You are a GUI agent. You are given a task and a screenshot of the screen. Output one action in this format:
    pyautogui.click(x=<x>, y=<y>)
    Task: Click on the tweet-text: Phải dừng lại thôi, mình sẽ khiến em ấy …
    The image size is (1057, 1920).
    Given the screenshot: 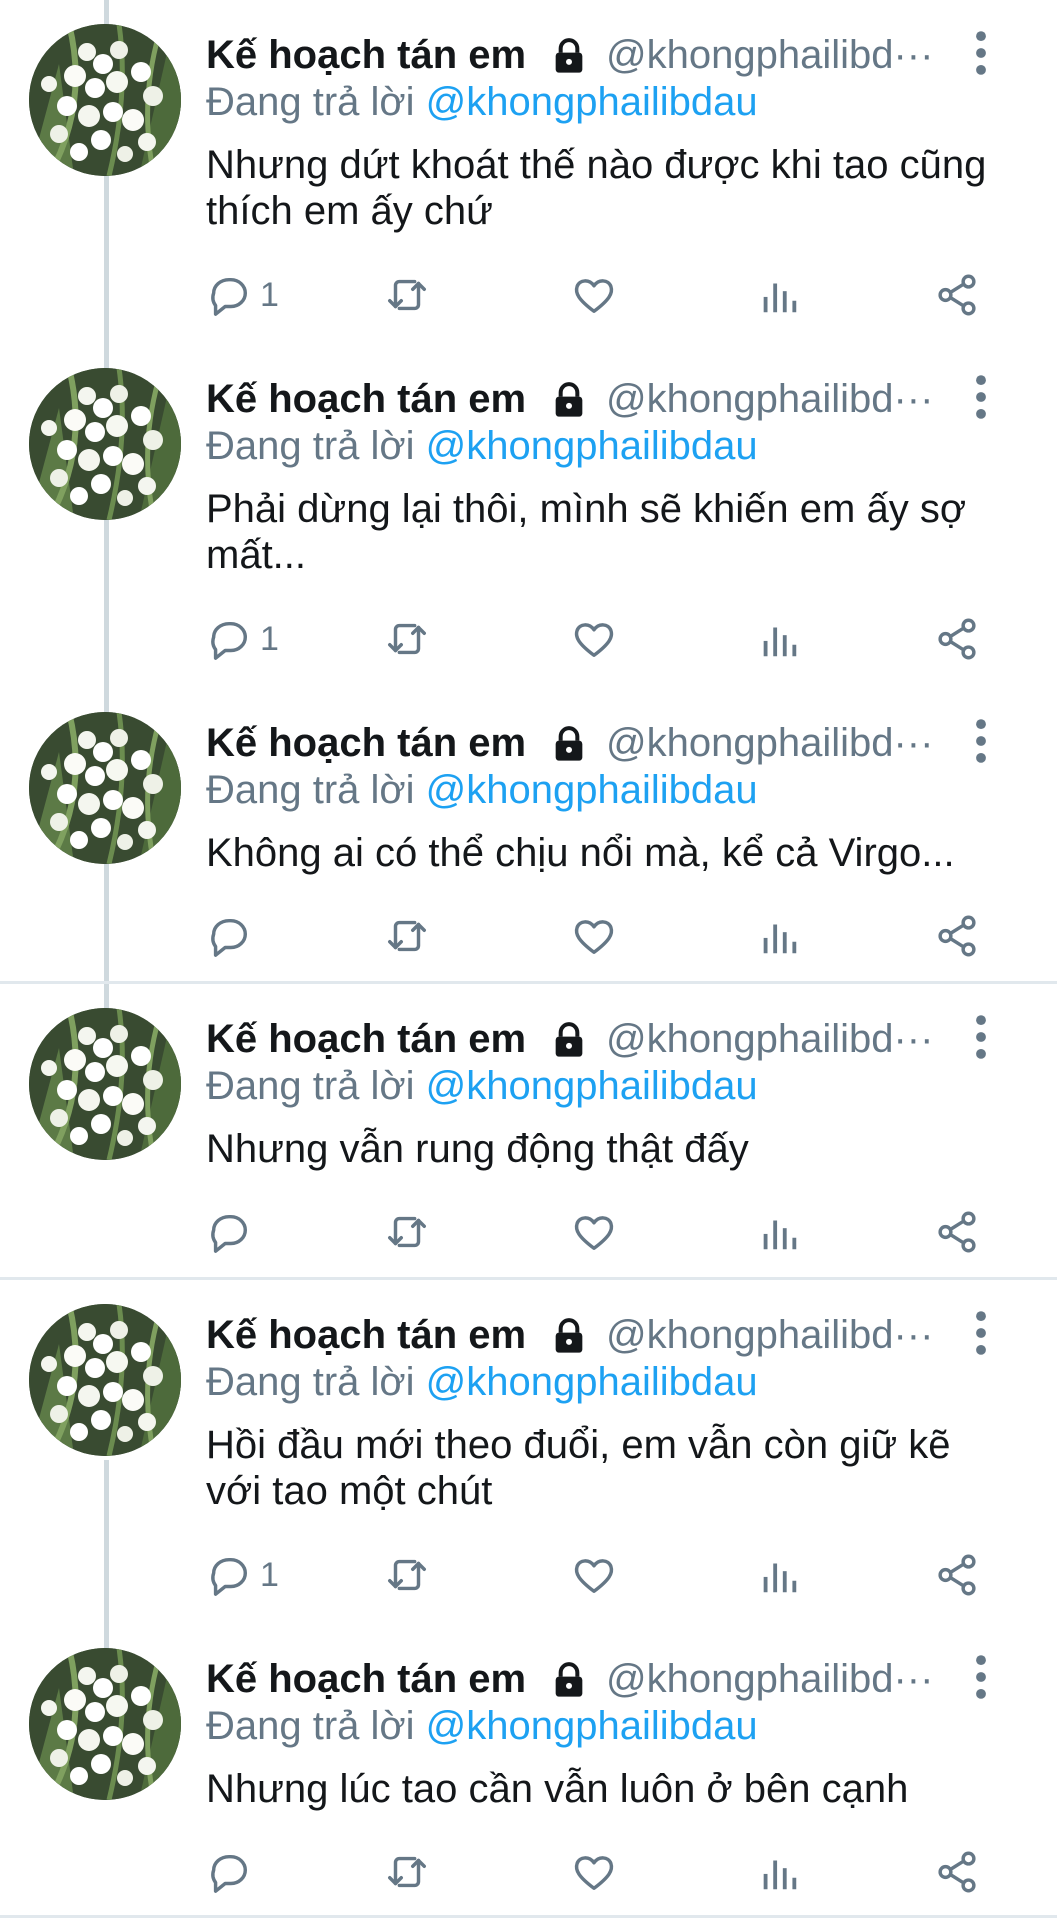 What is the action you would take?
    pyautogui.click(x=586, y=532)
    